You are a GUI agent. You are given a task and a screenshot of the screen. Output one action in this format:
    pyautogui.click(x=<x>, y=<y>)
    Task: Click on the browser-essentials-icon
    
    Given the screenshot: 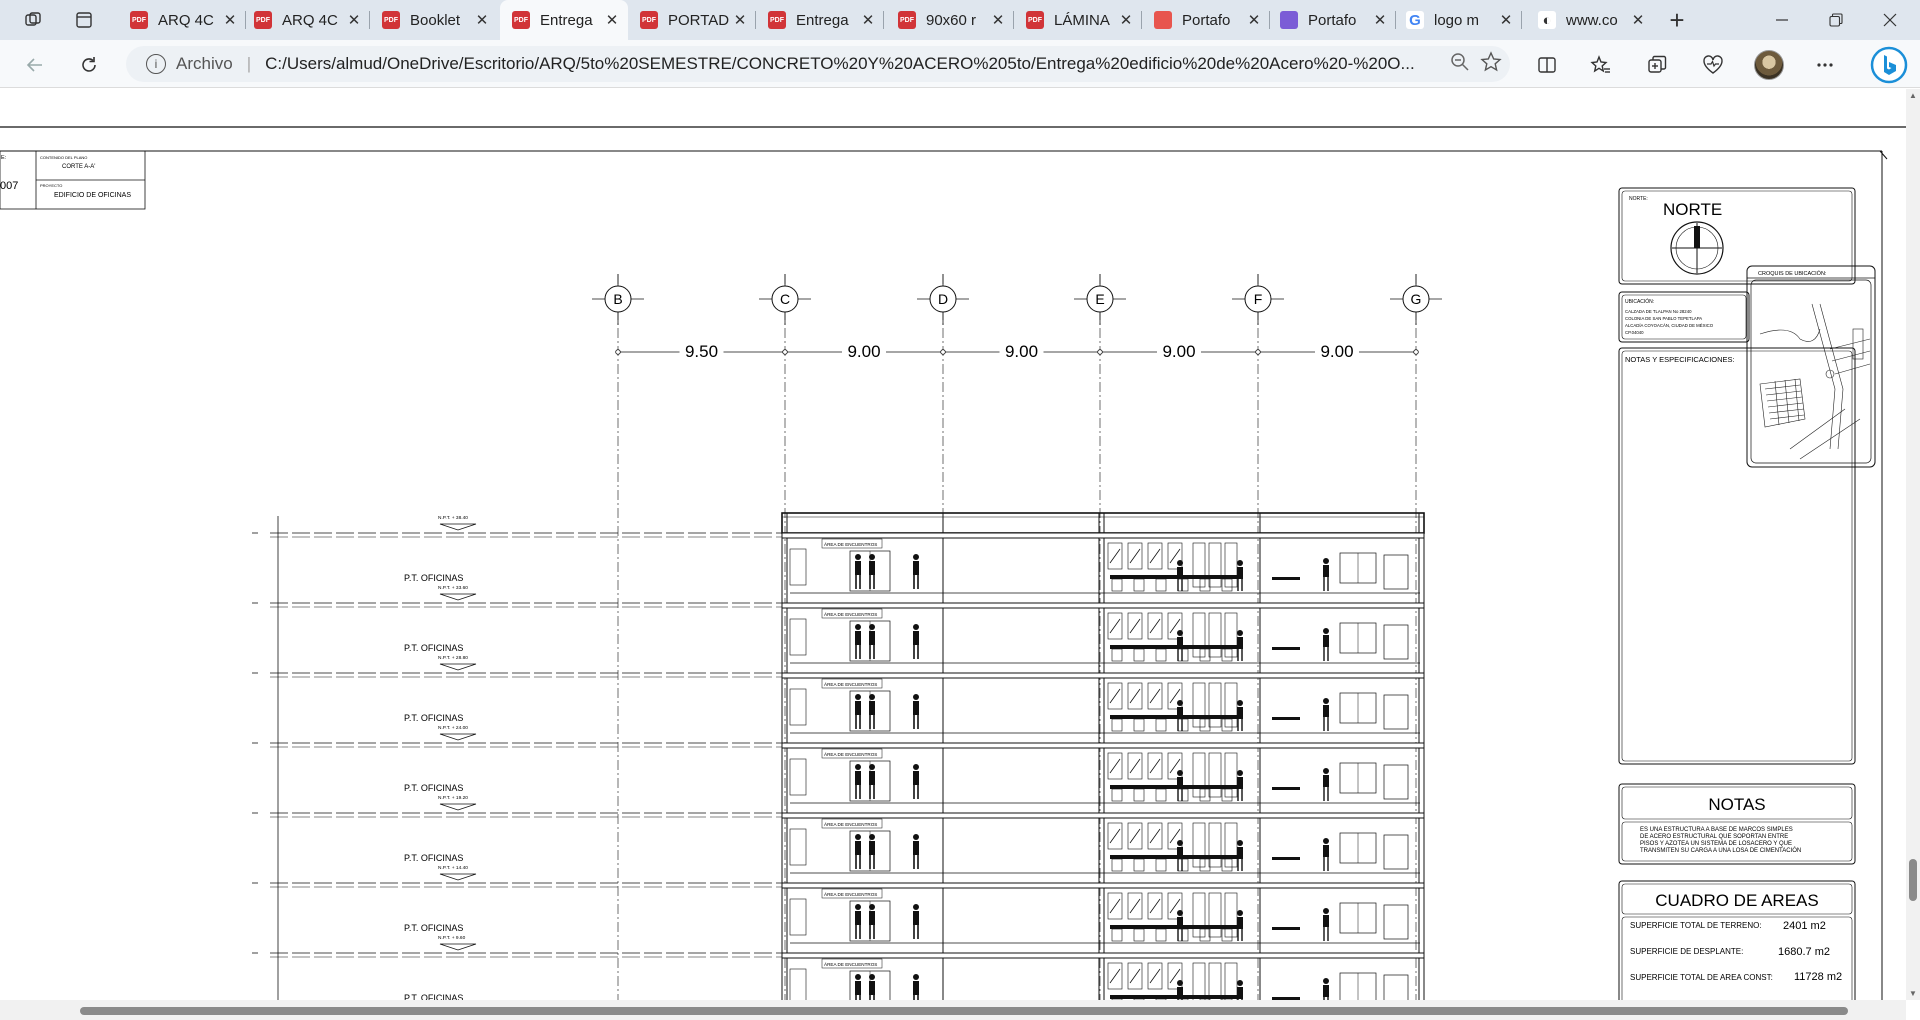 What is the action you would take?
    pyautogui.click(x=1713, y=65)
    